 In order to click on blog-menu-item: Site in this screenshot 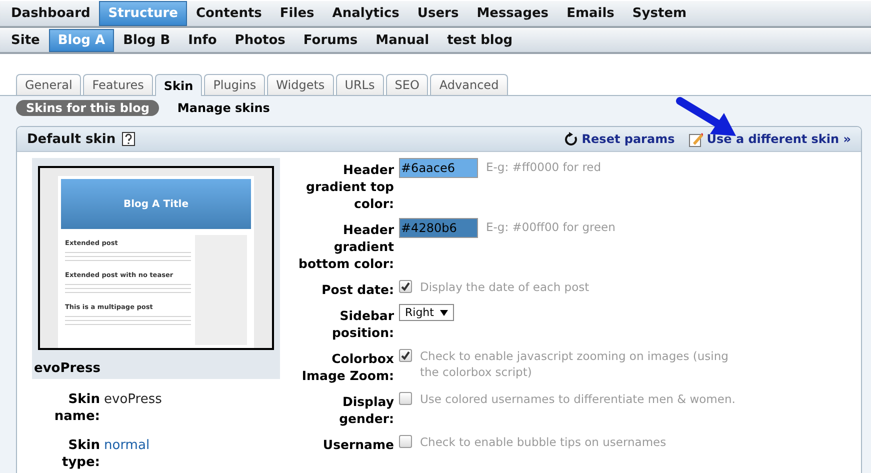, I will do `click(25, 40)`.